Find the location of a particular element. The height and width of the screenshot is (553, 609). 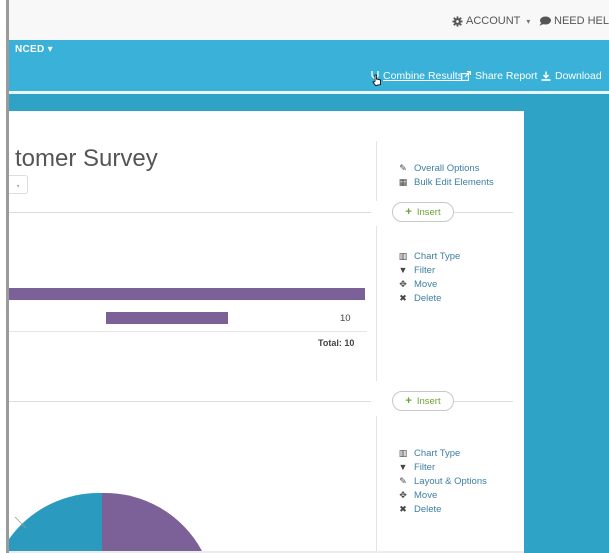

table-icon: ▦ is located at coordinates (403, 181).